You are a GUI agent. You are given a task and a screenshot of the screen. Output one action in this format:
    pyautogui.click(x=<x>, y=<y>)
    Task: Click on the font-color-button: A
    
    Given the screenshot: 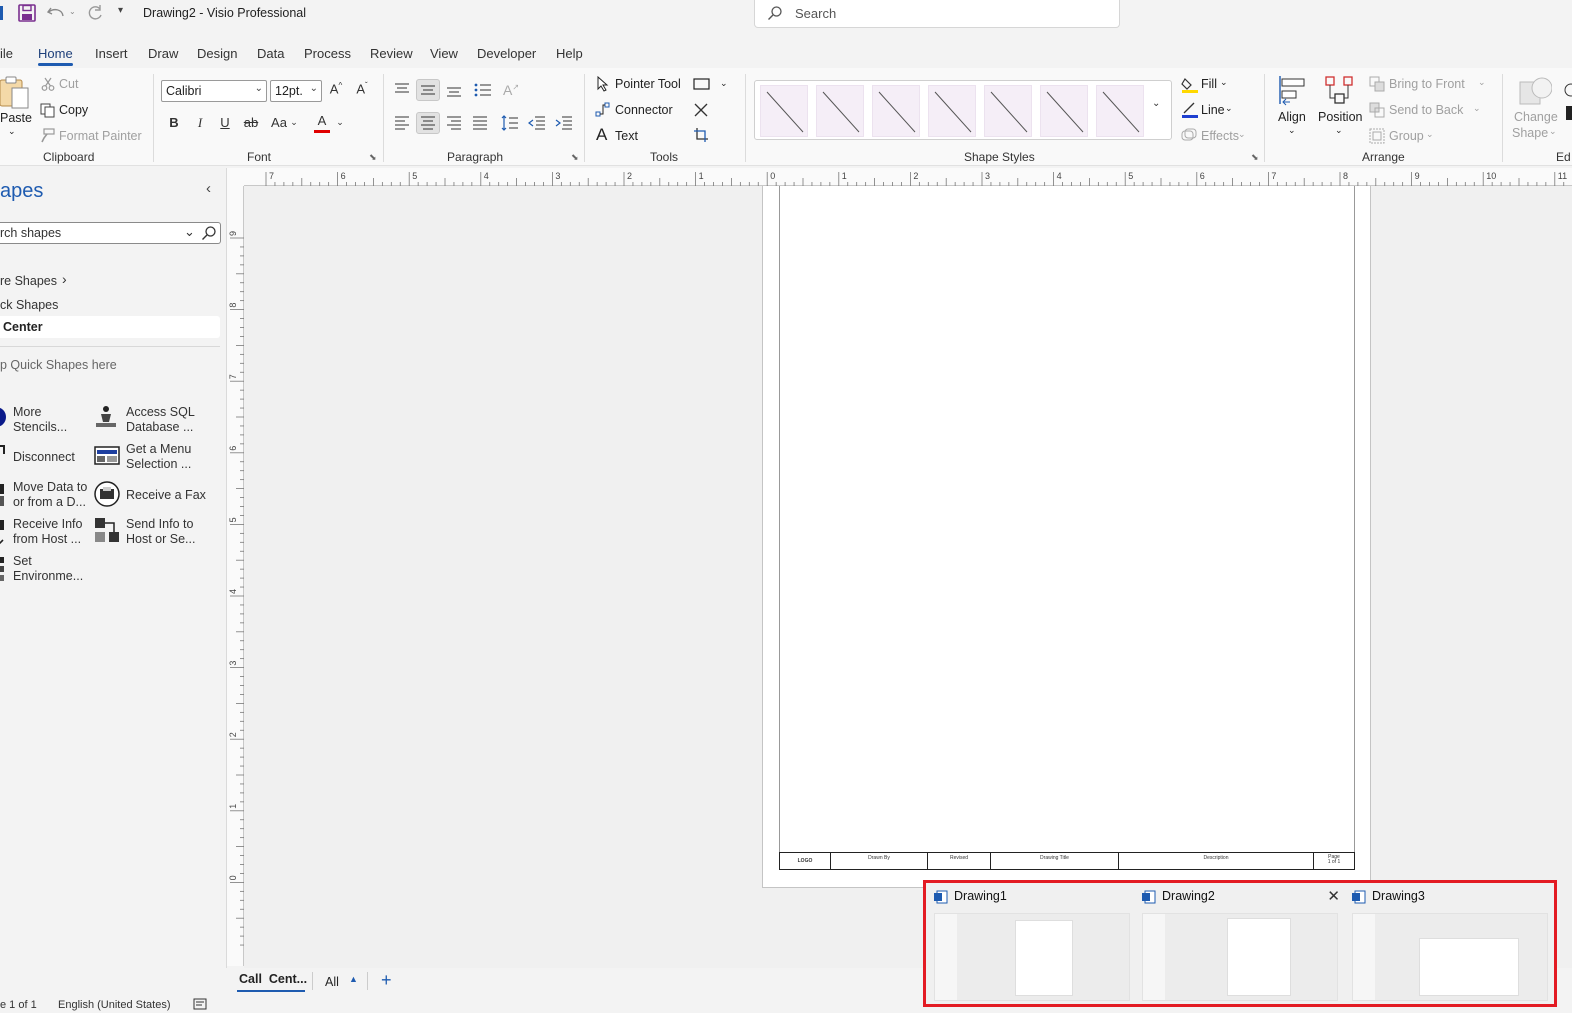 What is the action you would take?
    pyautogui.click(x=322, y=123)
    